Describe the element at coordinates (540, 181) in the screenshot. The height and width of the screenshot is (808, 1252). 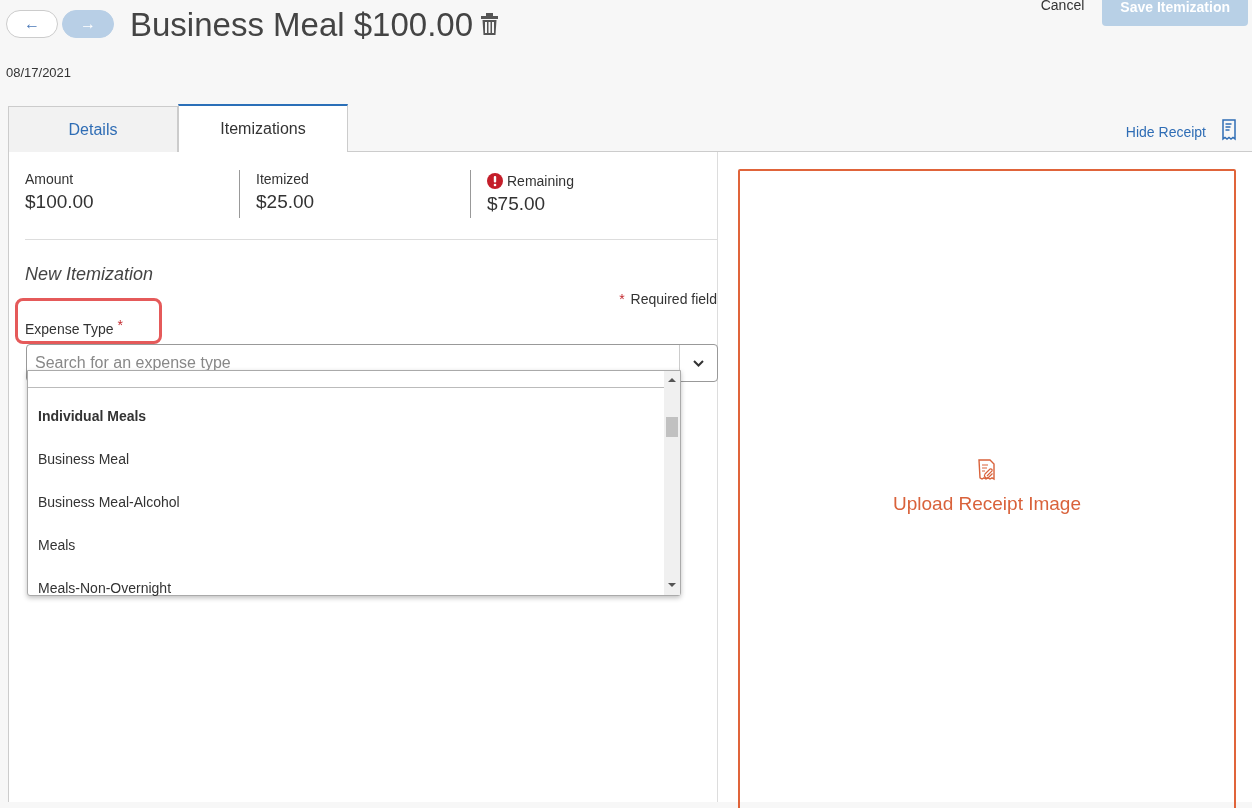
I see `summary-label: Remaining` at that location.